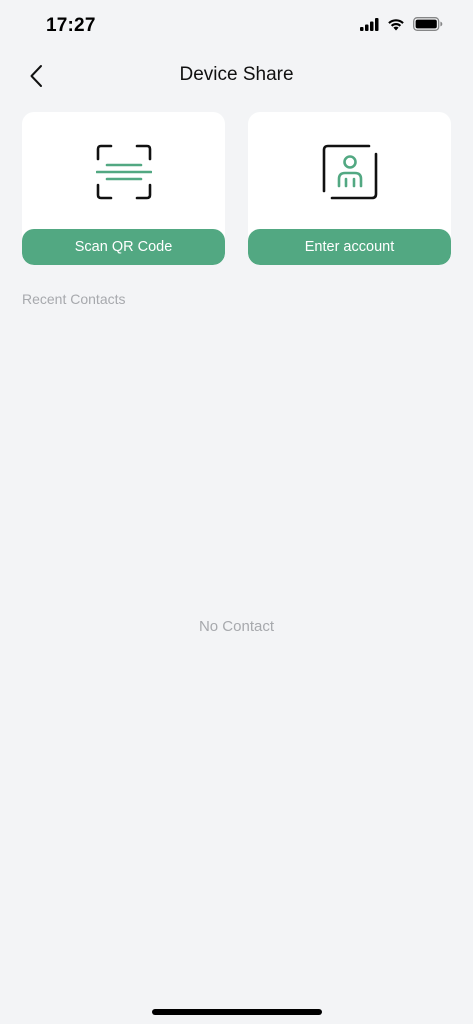 The image size is (473, 1024). I want to click on status-bar: 17:27, so click(236, 27).